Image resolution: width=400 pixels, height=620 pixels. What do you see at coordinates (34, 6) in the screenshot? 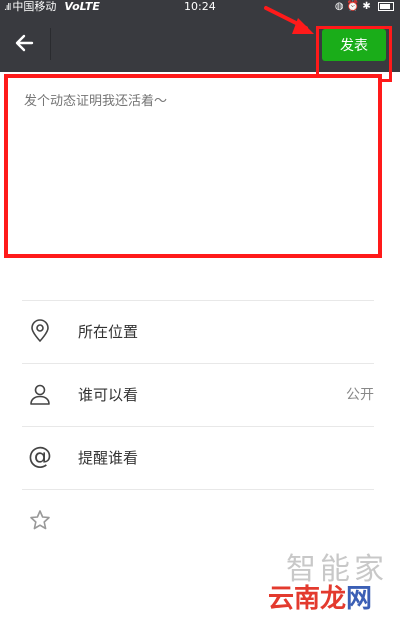
I see `carrier-name: 中国移动` at bounding box center [34, 6].